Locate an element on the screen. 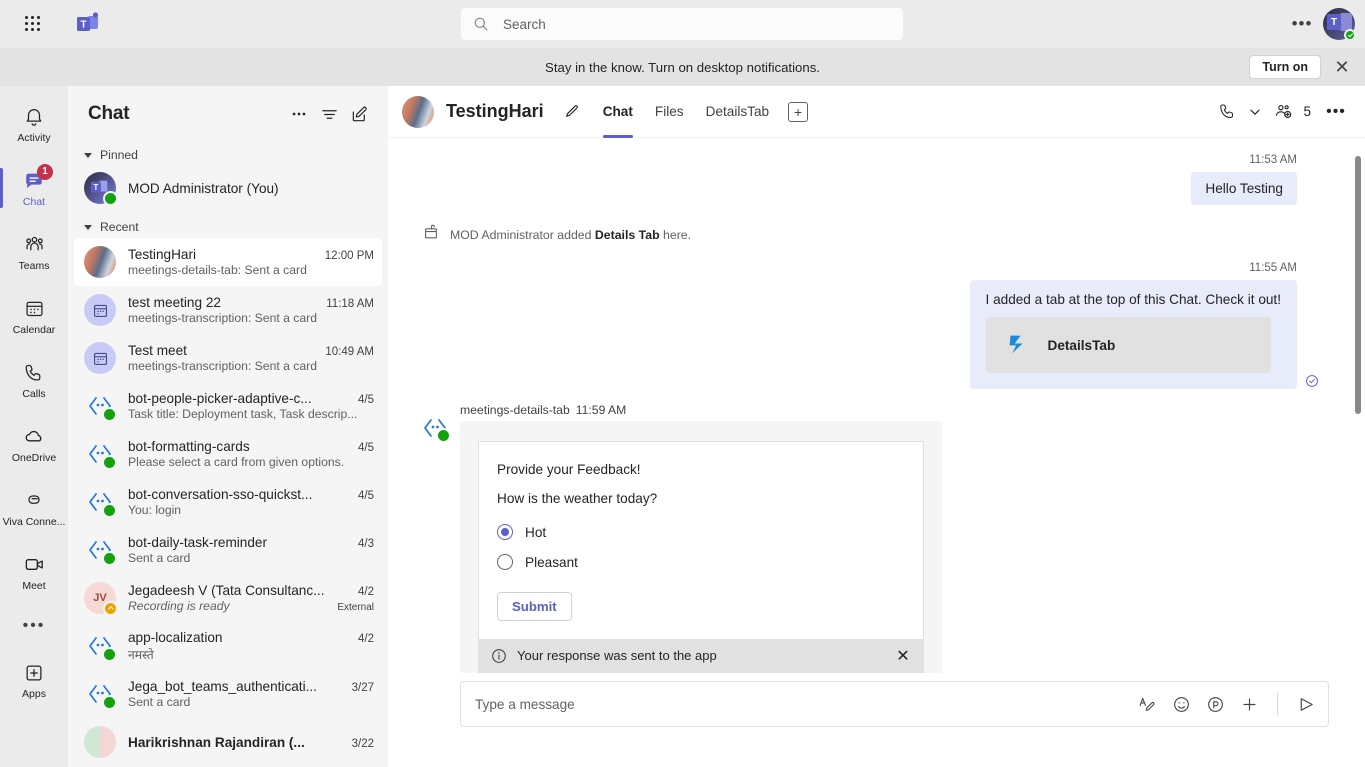 The image size is (1365, 767). message-scrollbar-thumb is located at coordinates (1358, 285).